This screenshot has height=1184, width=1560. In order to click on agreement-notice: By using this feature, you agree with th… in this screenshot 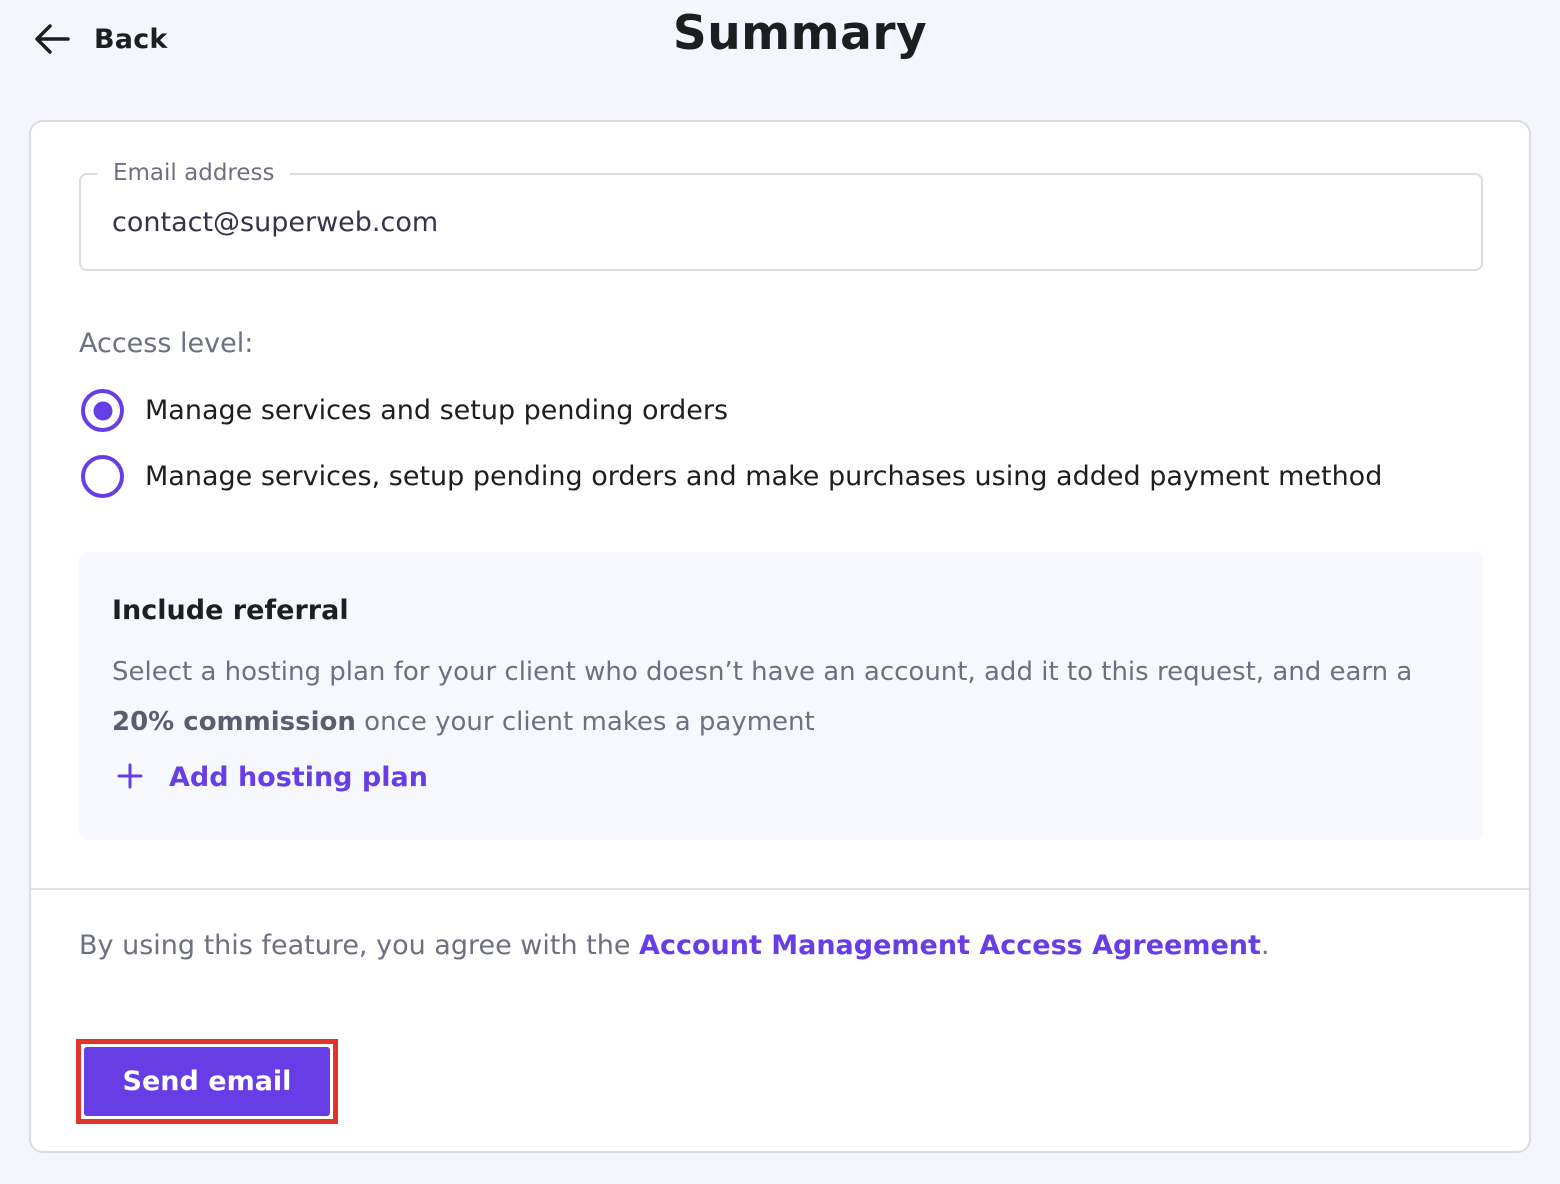, I will do `click(674, 945)`.